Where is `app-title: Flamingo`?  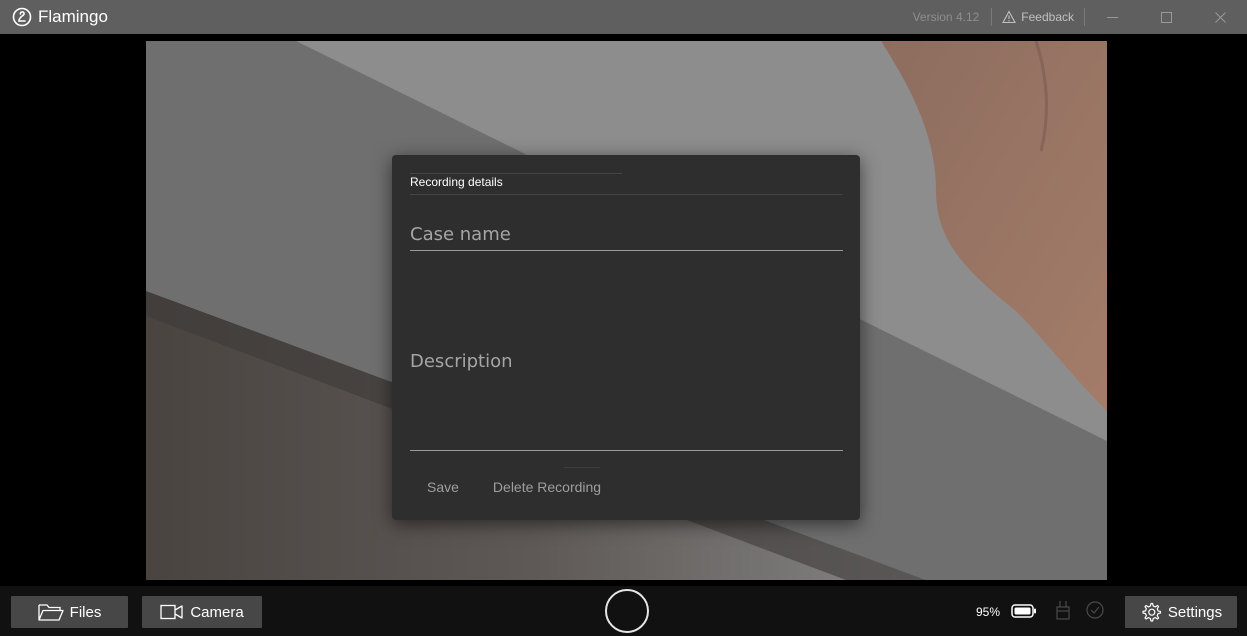
app-title: Flamingo is located at coordinates (73, 16).